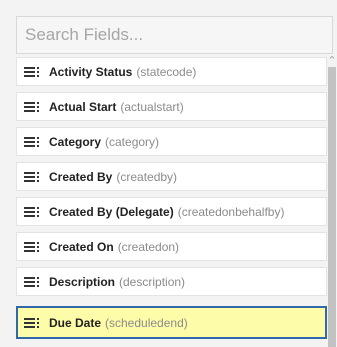 The height and width of the screenshot is (347, 337). Describe the element at coordinates (132, 141) in the screenshot. I see `field-logical-name: (category)` at that location.